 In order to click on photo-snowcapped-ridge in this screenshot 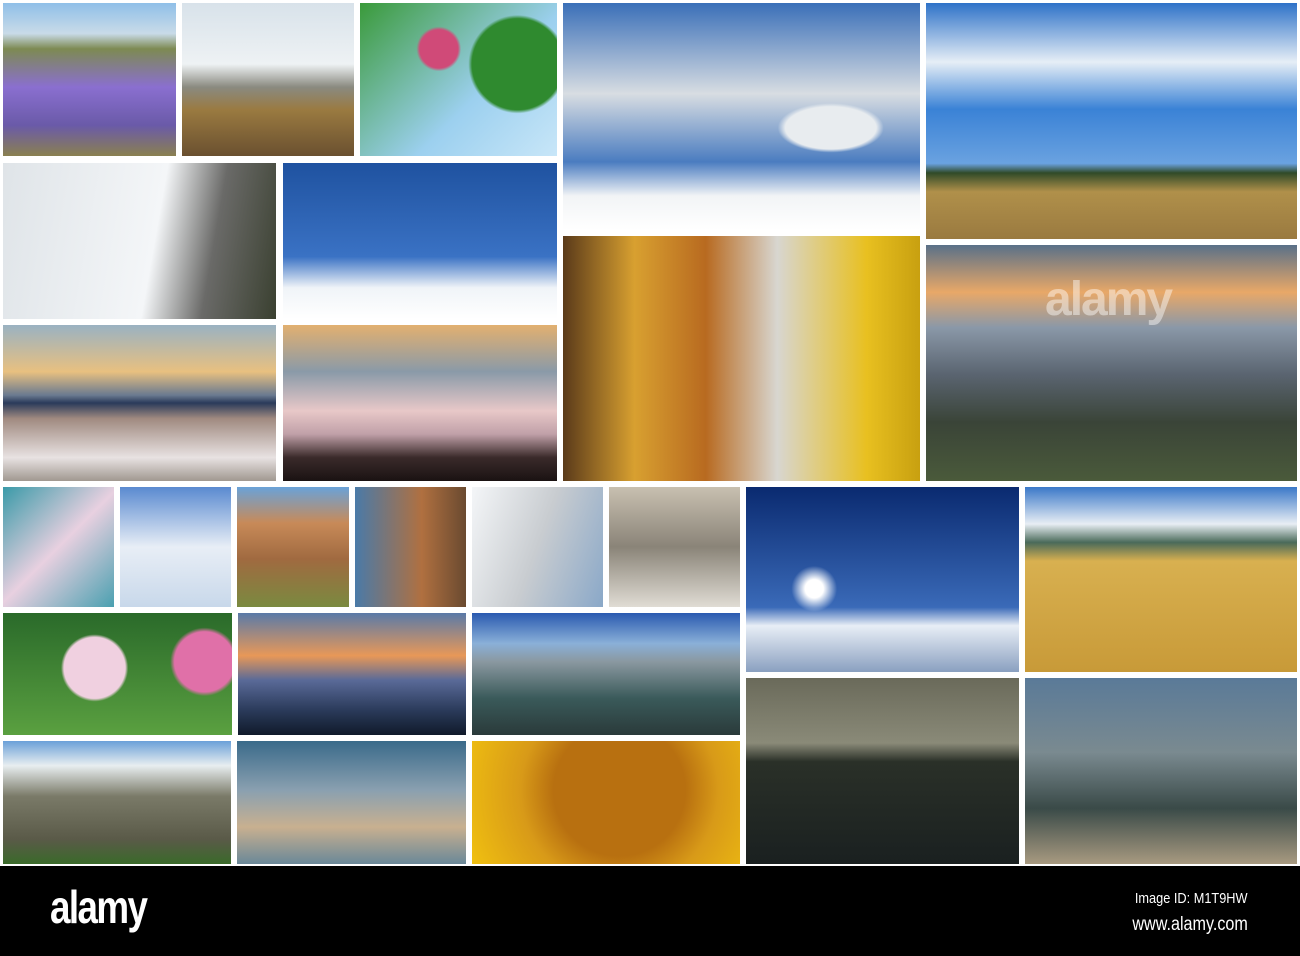, I will do `click(117, 802)`.